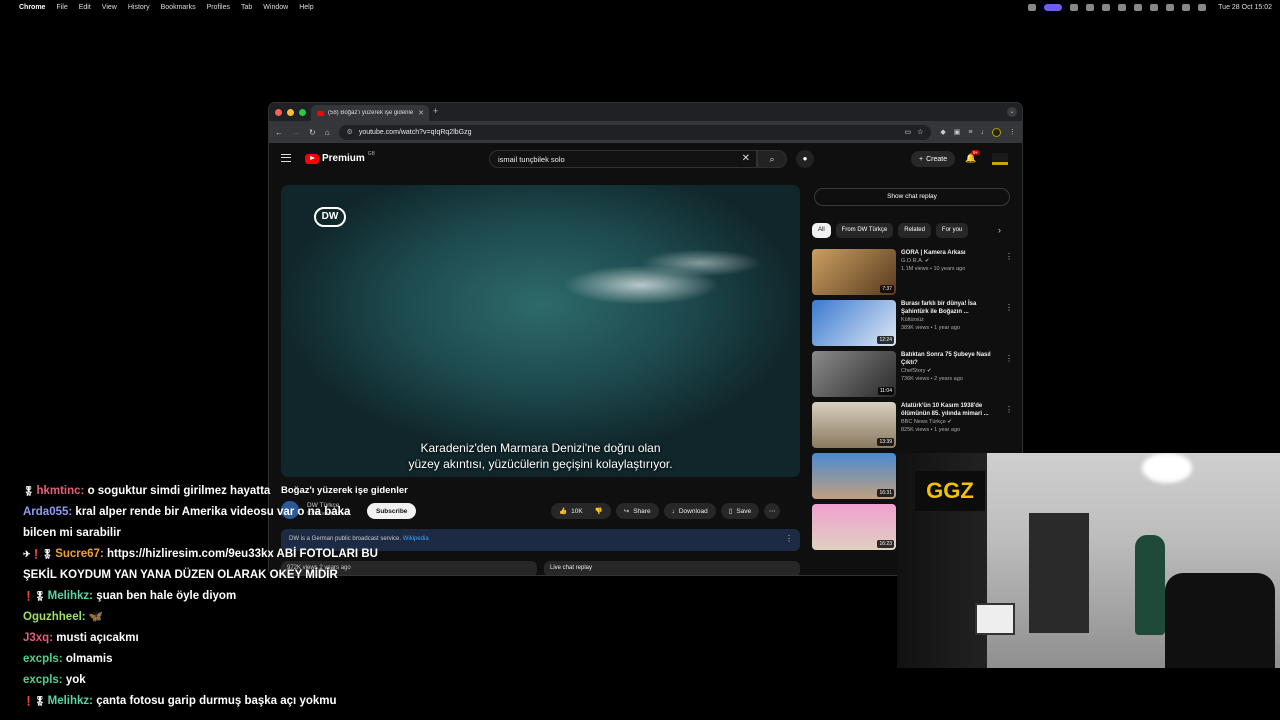  Describe the element at coordinates (623, 159) in the screenshot. I see `search-input: ismail tunçbilek solo ✕` at that location.